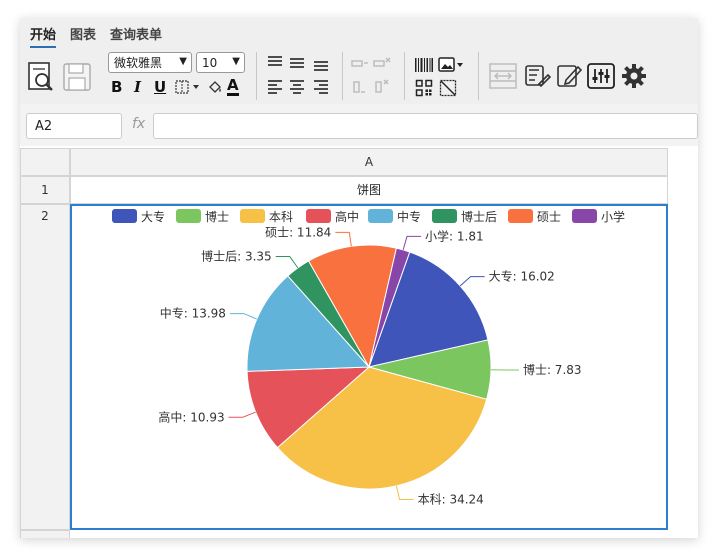 The height and width of the screenshot is (556, 718). What do you see at coordinates (538, 76) in the screenshot?
I see `form-edit-icon` at bounding box center [538, 76].